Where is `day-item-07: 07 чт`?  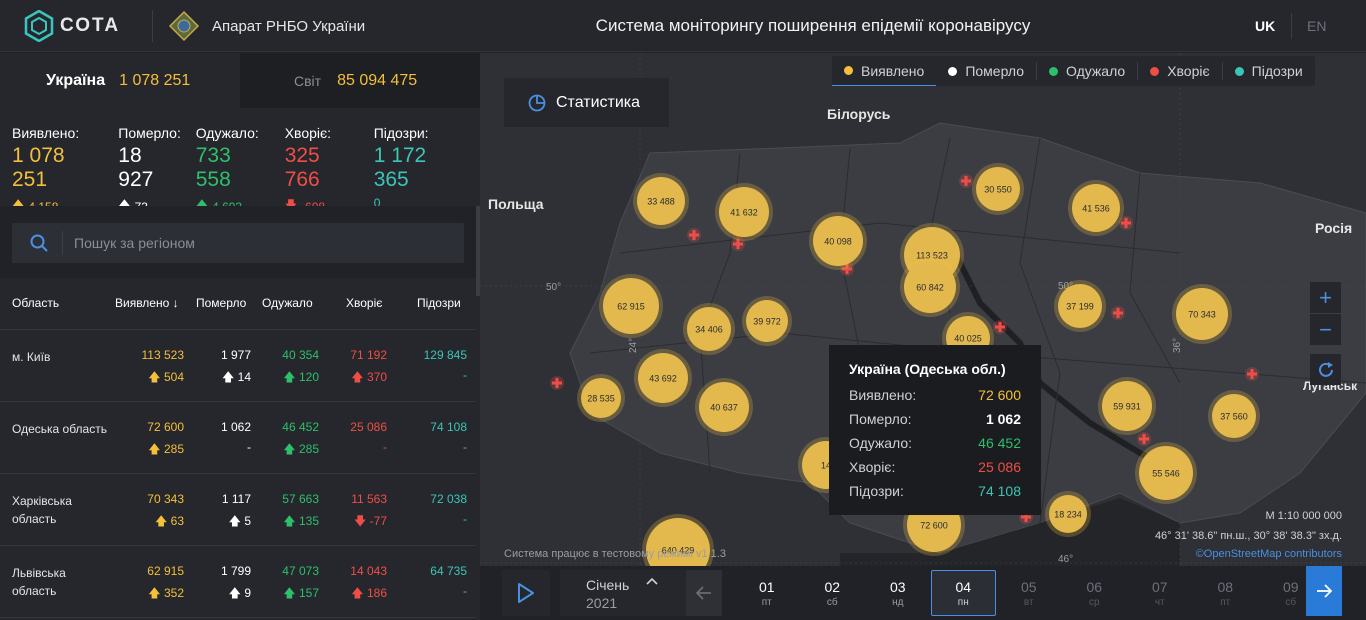 day-item-07: 07 чт is located at coordinates (1160, 593).